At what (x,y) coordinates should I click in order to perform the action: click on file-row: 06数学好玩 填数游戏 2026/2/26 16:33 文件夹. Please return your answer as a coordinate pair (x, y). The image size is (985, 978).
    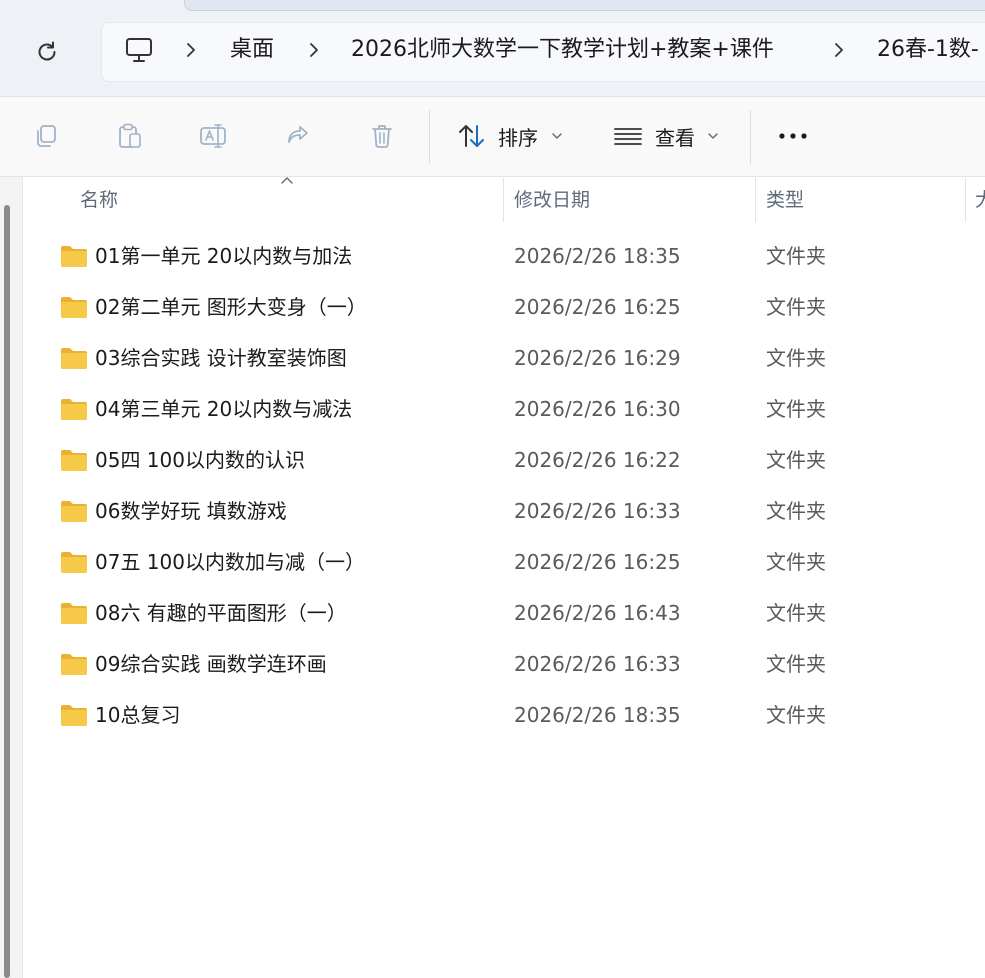
    Looking at the image, I should click on (512, 511).